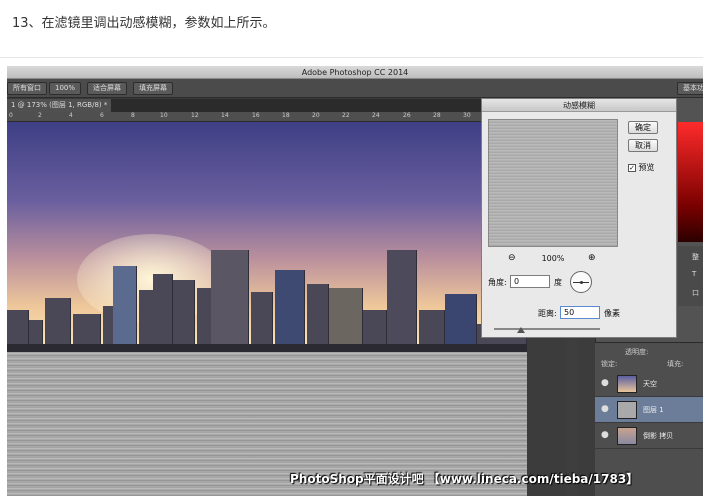 The image size is (703, 496). I want to click on all-windows-button: 所有窗口, so click(27, 88).